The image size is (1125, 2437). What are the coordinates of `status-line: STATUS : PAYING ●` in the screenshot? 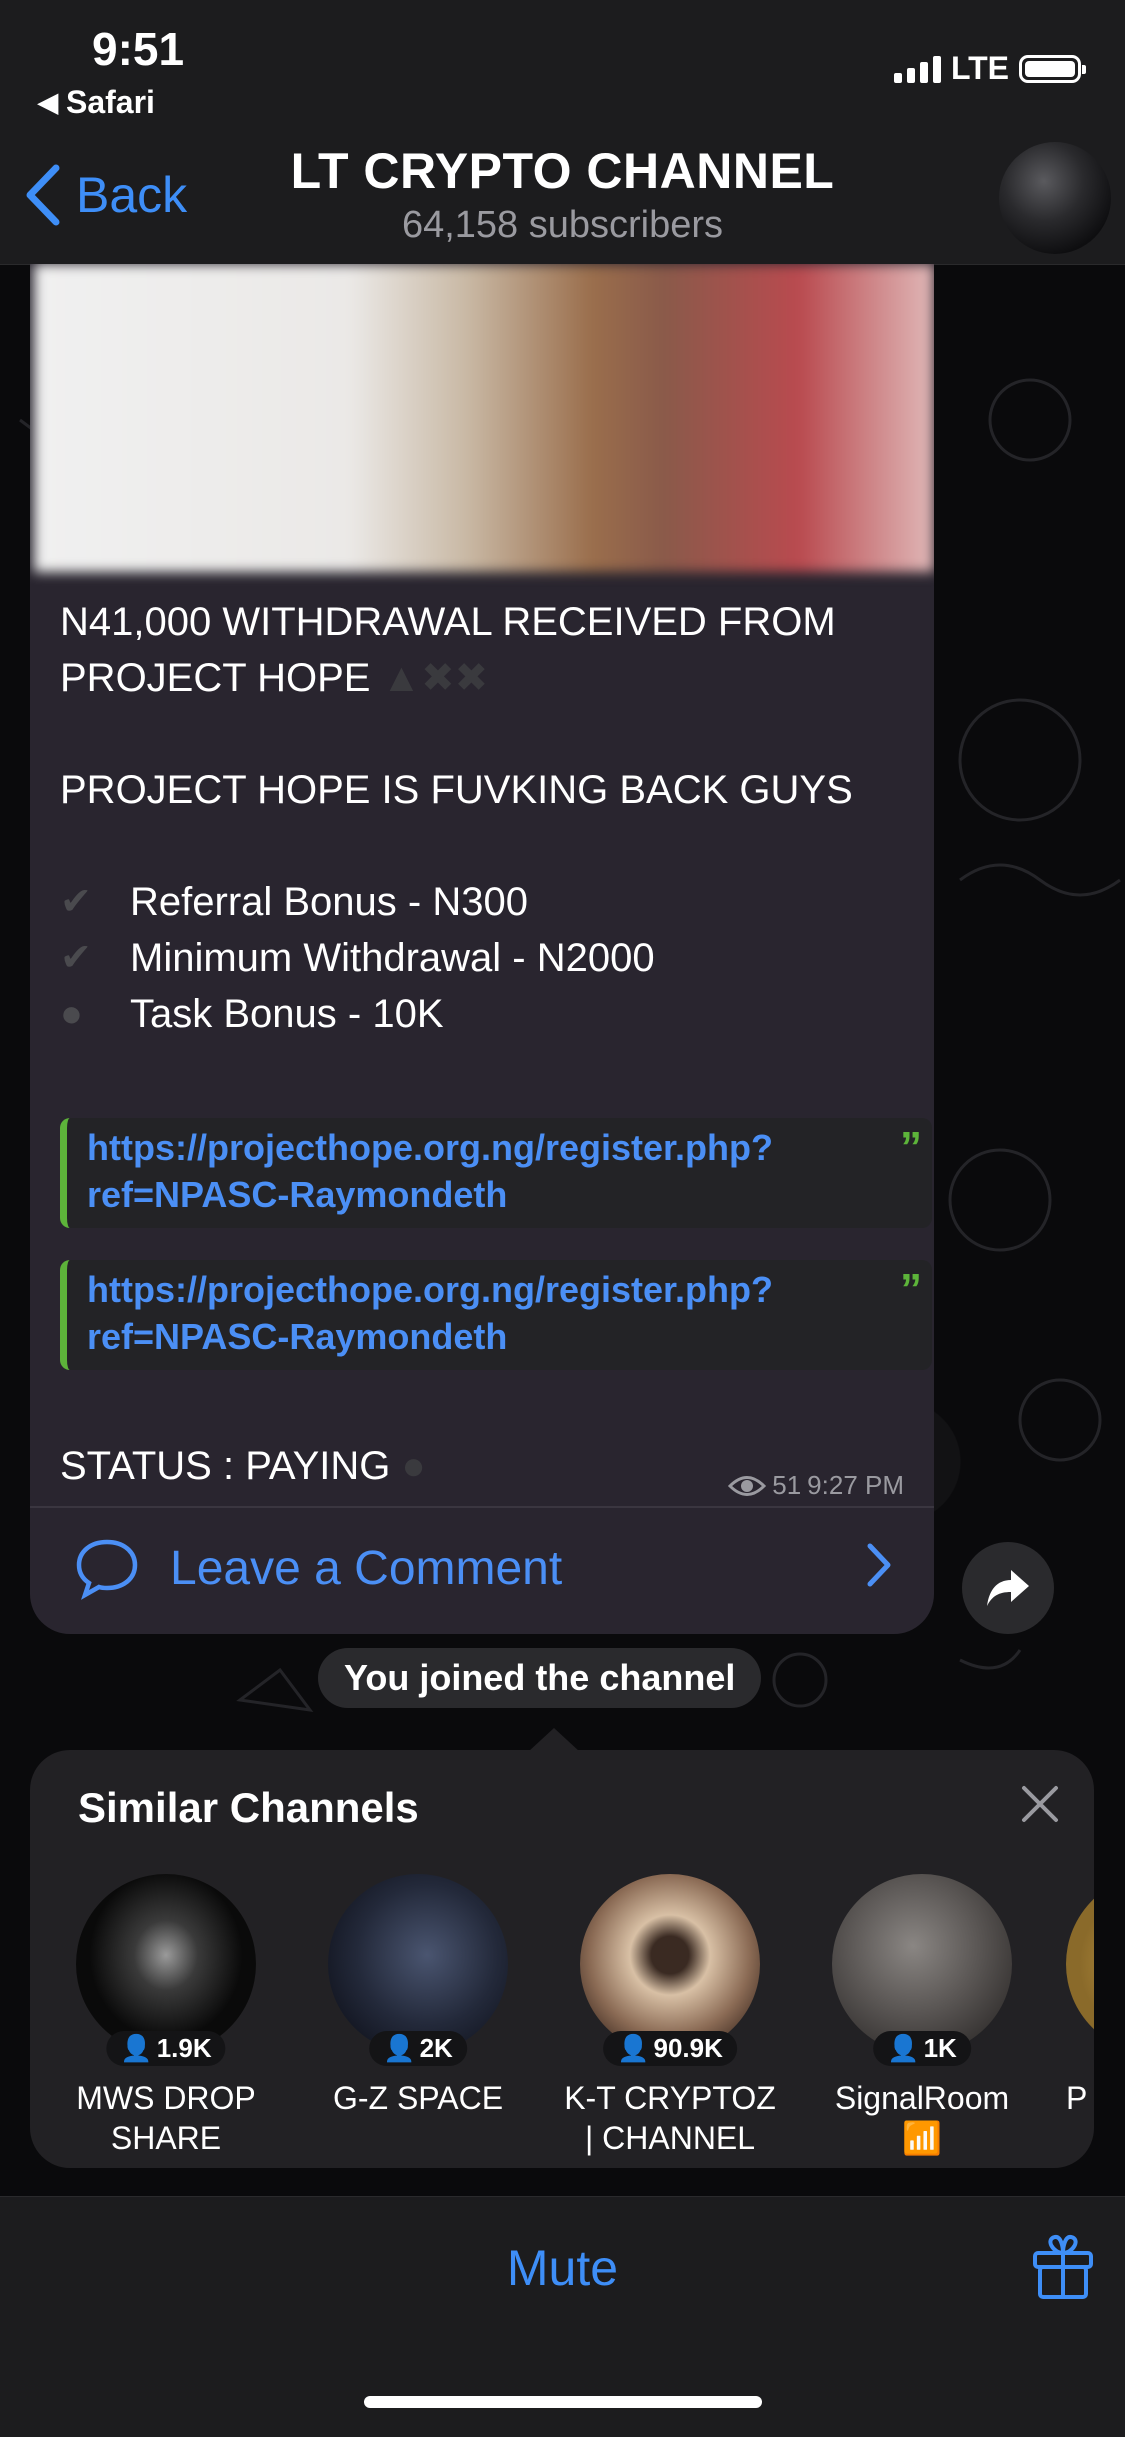 It's located at (243, 1466).